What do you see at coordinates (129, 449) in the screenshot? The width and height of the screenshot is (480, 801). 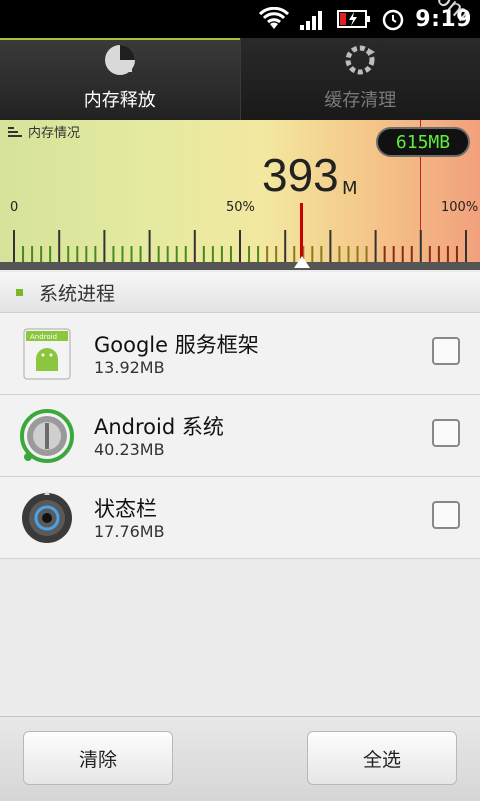 I see `process-size: 40.23MB` at bounding box center [129, 449].